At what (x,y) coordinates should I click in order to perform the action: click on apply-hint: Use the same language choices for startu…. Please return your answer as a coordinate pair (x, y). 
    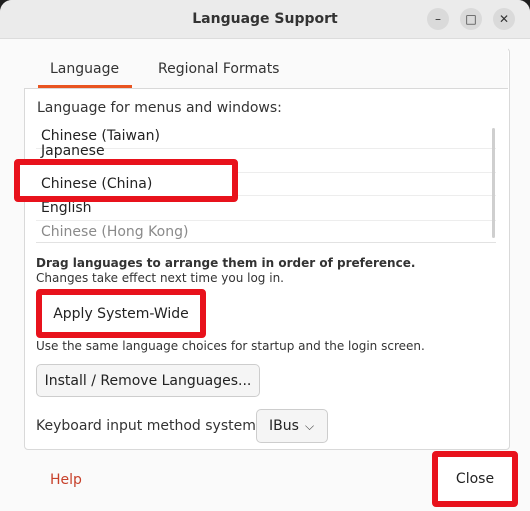
    Looking at the image, I should click on (230, 346).